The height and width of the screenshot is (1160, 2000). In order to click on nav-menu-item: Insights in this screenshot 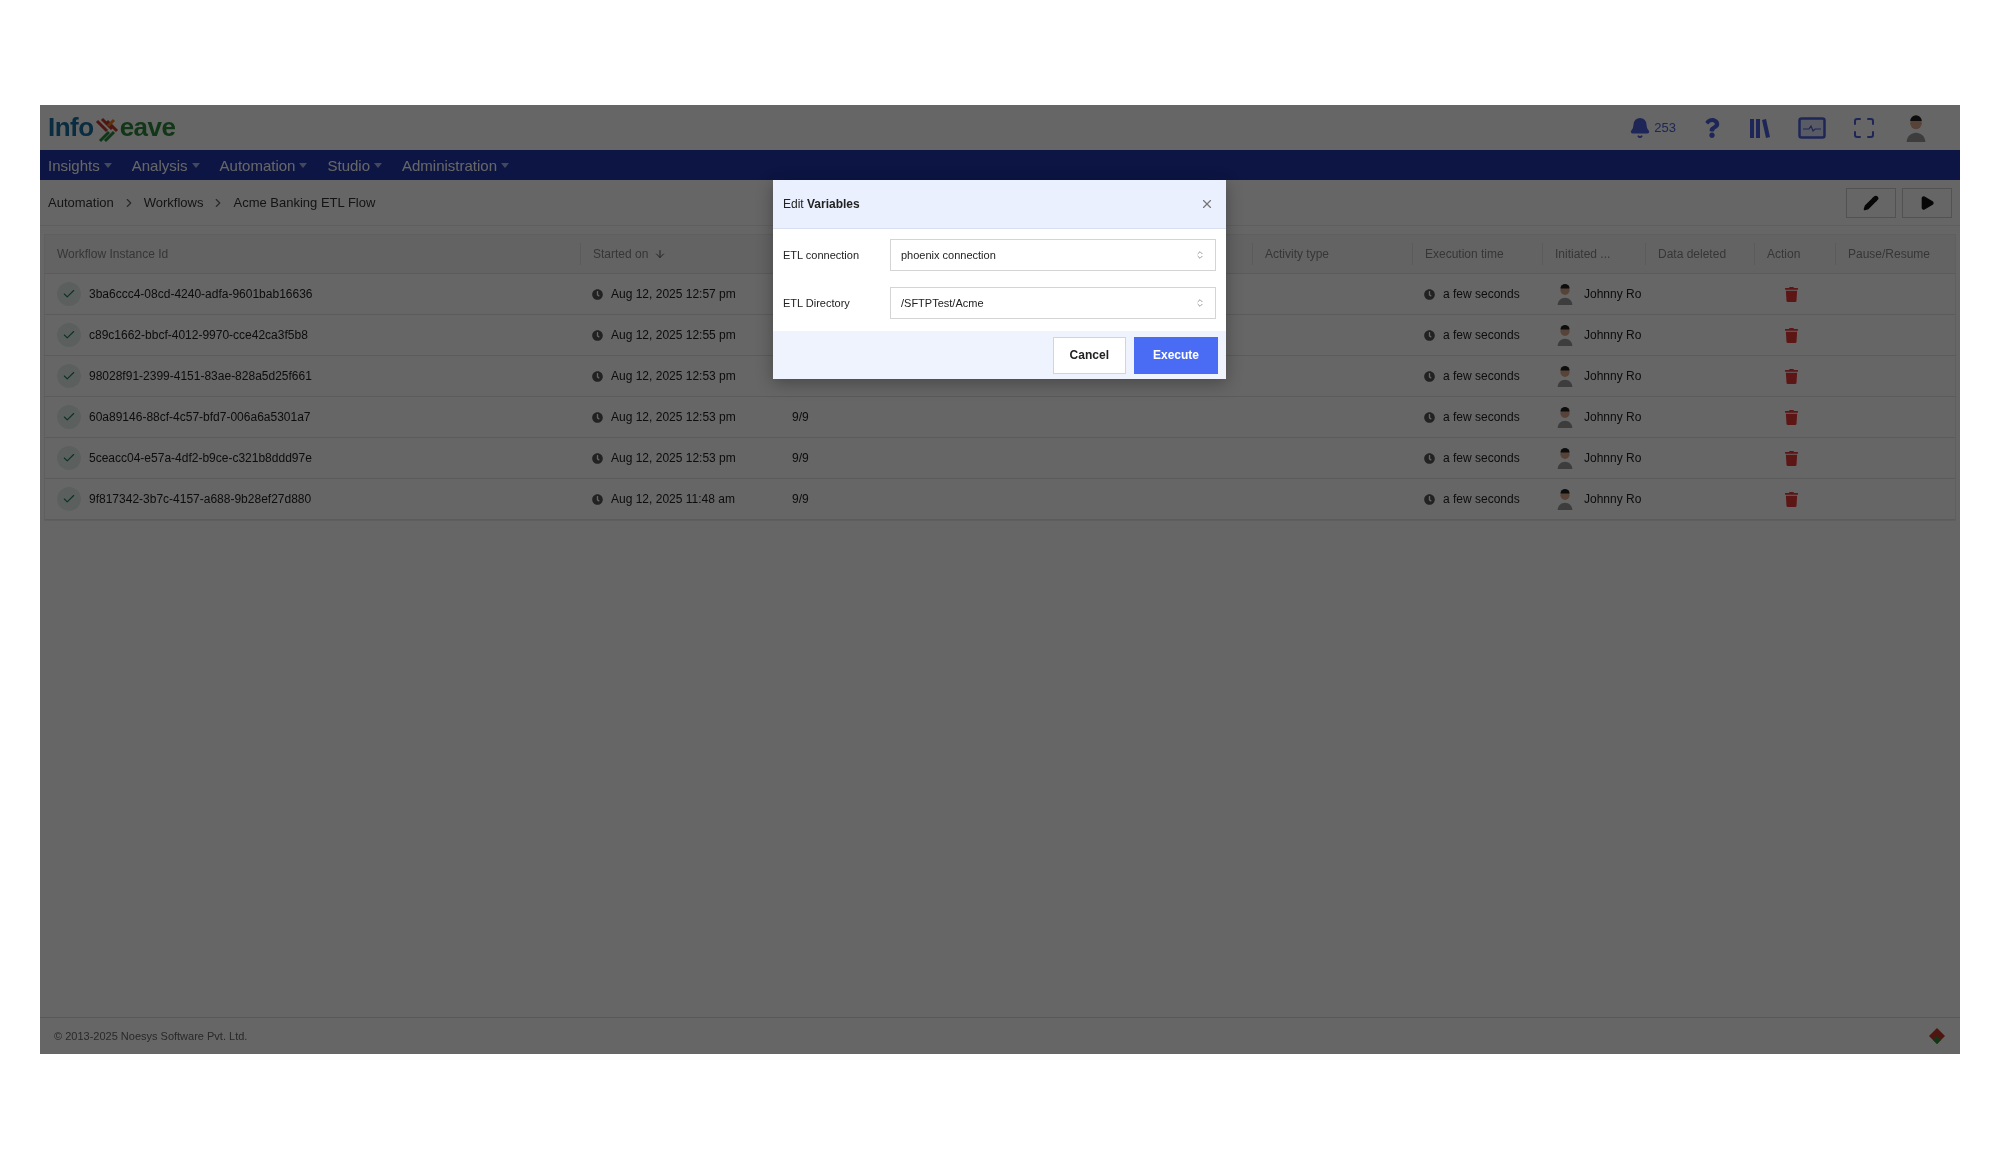, I will do `click(80, 165)`.